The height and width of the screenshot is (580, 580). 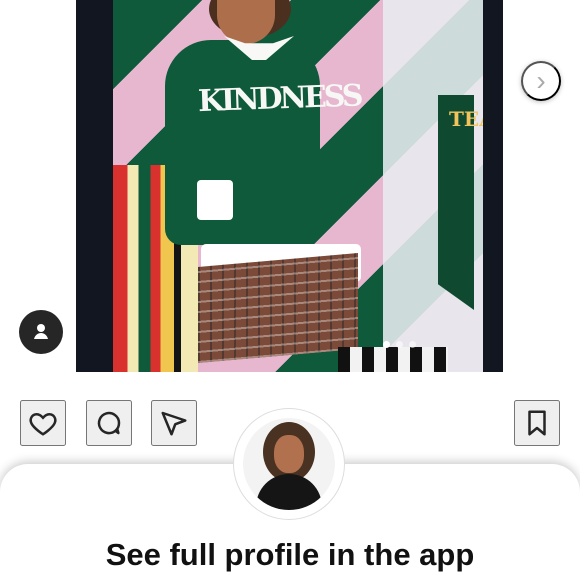 I want to click on like-button, so click(x=43, y=423).